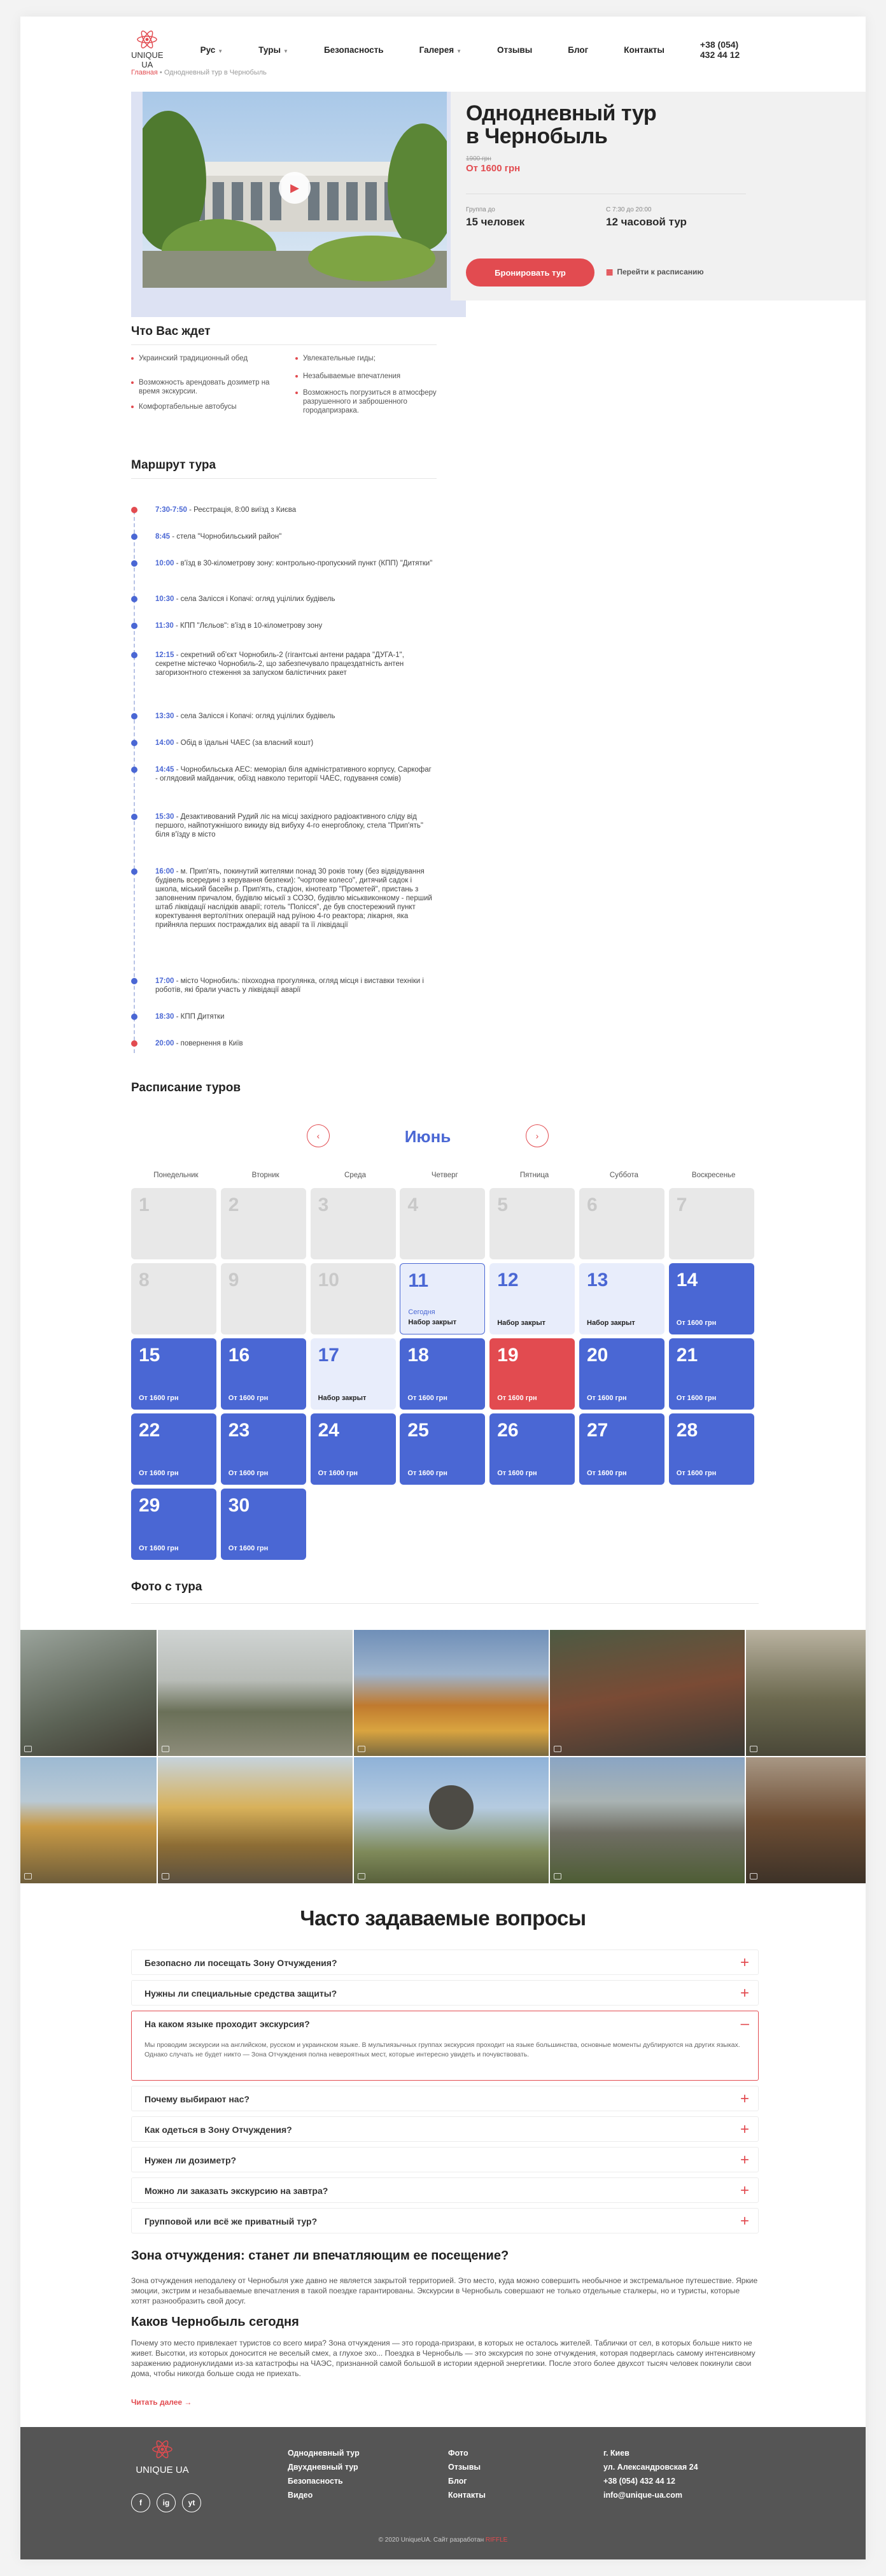  Describe the element at coordinates (324, 2467) in the screenshot. I see `footer-link: Двухдневный тур` at that location.